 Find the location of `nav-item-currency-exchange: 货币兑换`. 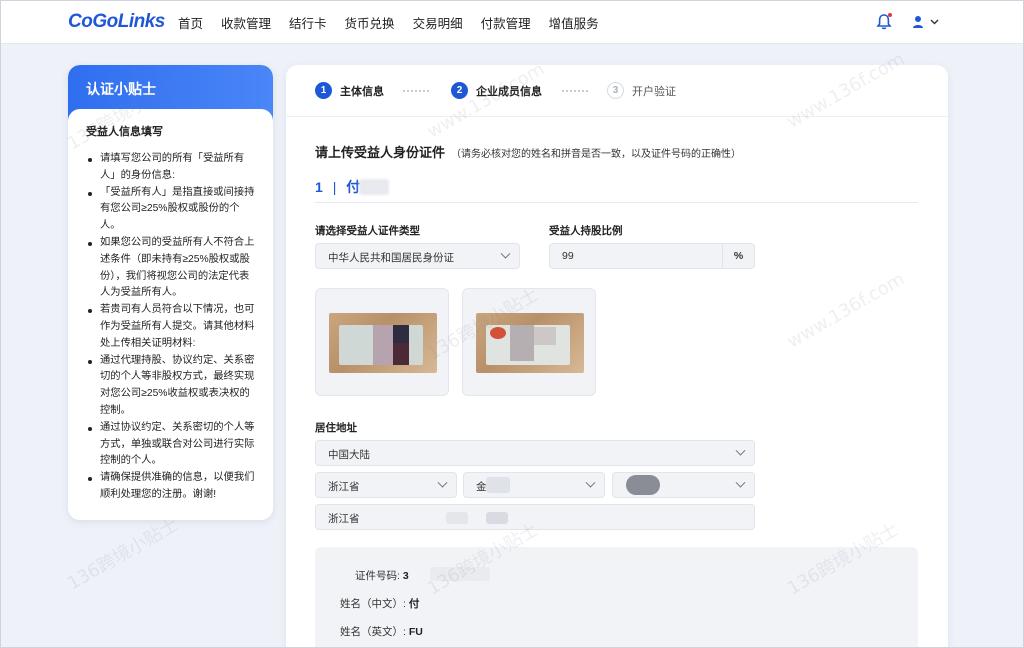

nav-item-currency-exchange: 货币兑换 is located at coordinates (370, 22).